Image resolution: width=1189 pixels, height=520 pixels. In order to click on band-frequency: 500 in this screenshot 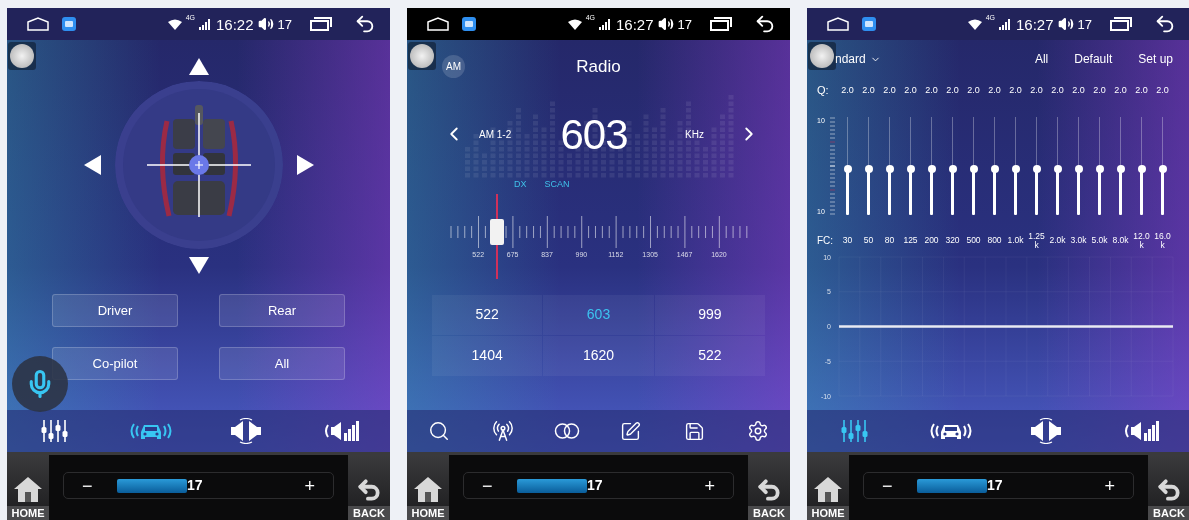, I will do `click(973, 240)`.